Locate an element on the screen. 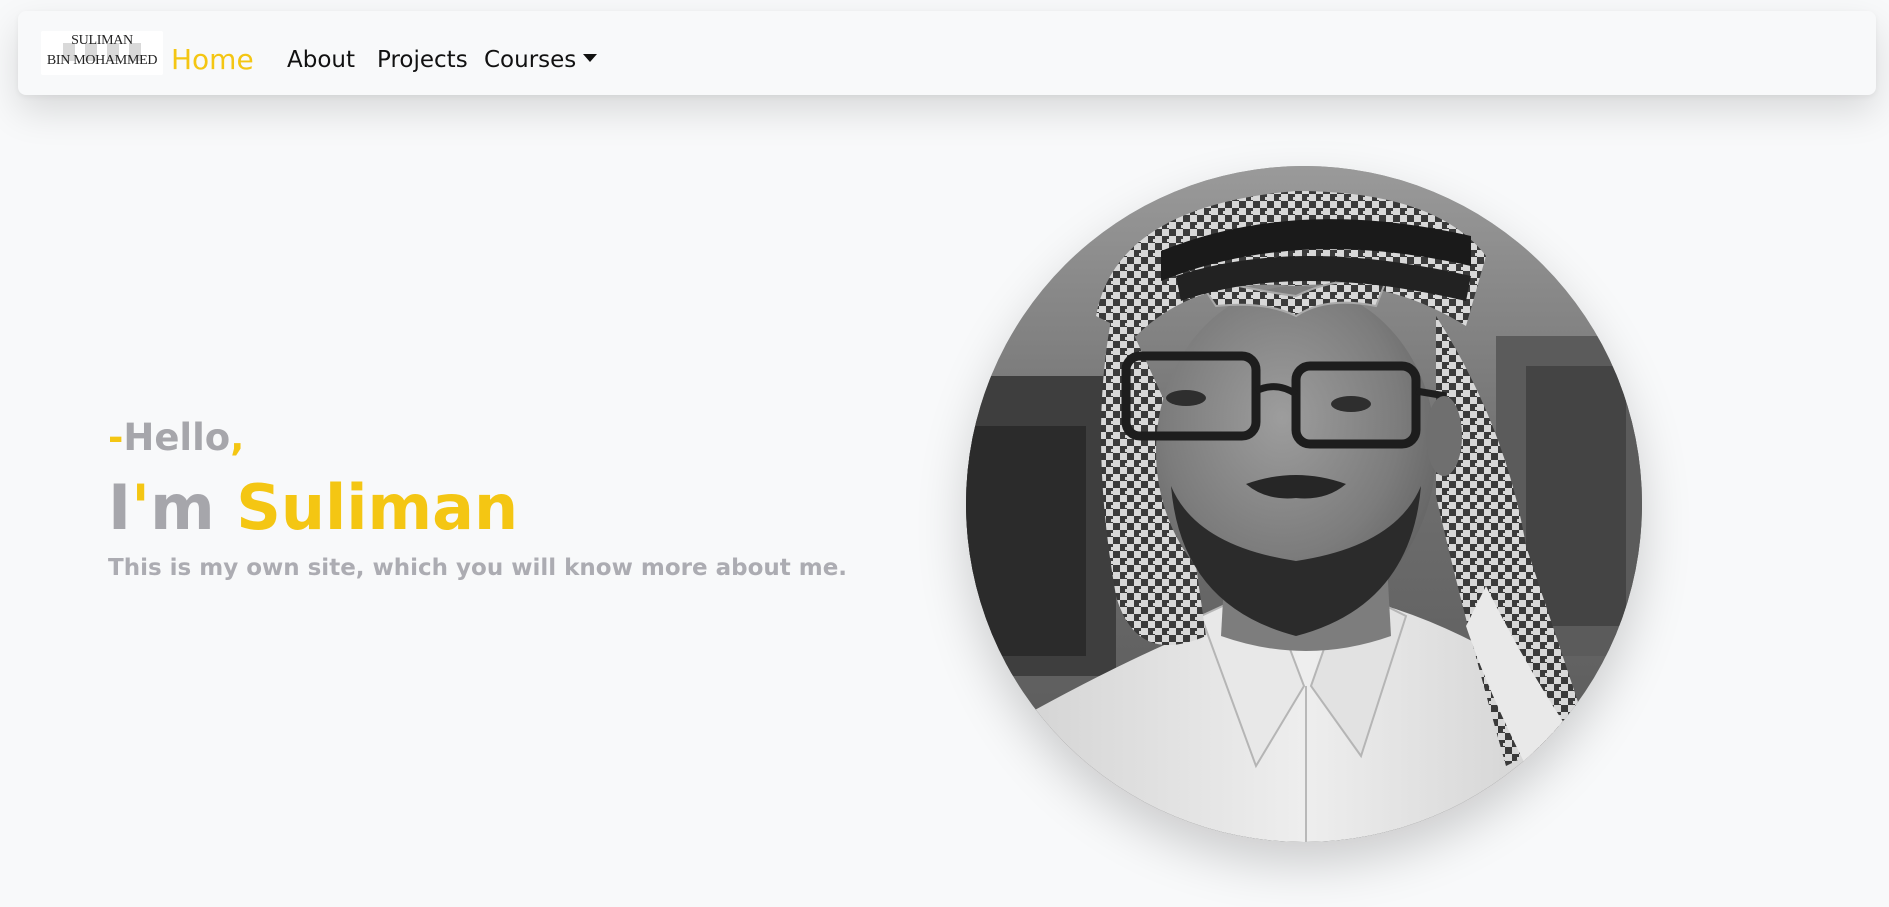 The width and height of the screenshot is (1889, 907). hero-title: I'm Suliman is located at coordinates (477, 508).